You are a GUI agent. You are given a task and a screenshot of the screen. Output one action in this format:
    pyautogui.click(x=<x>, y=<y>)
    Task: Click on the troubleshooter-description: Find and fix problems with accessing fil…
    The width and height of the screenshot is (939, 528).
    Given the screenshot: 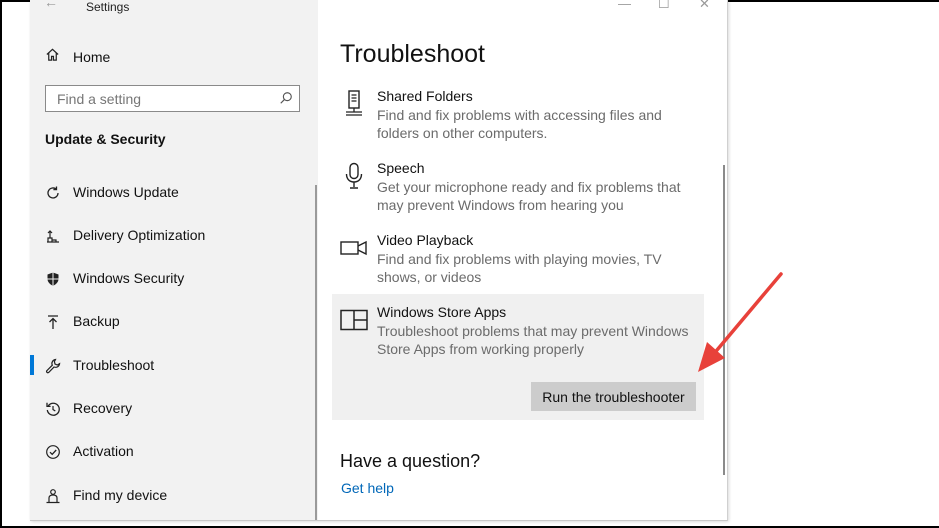 What is the action you would take?
    pyautogui.click(x=519, y=124)
    